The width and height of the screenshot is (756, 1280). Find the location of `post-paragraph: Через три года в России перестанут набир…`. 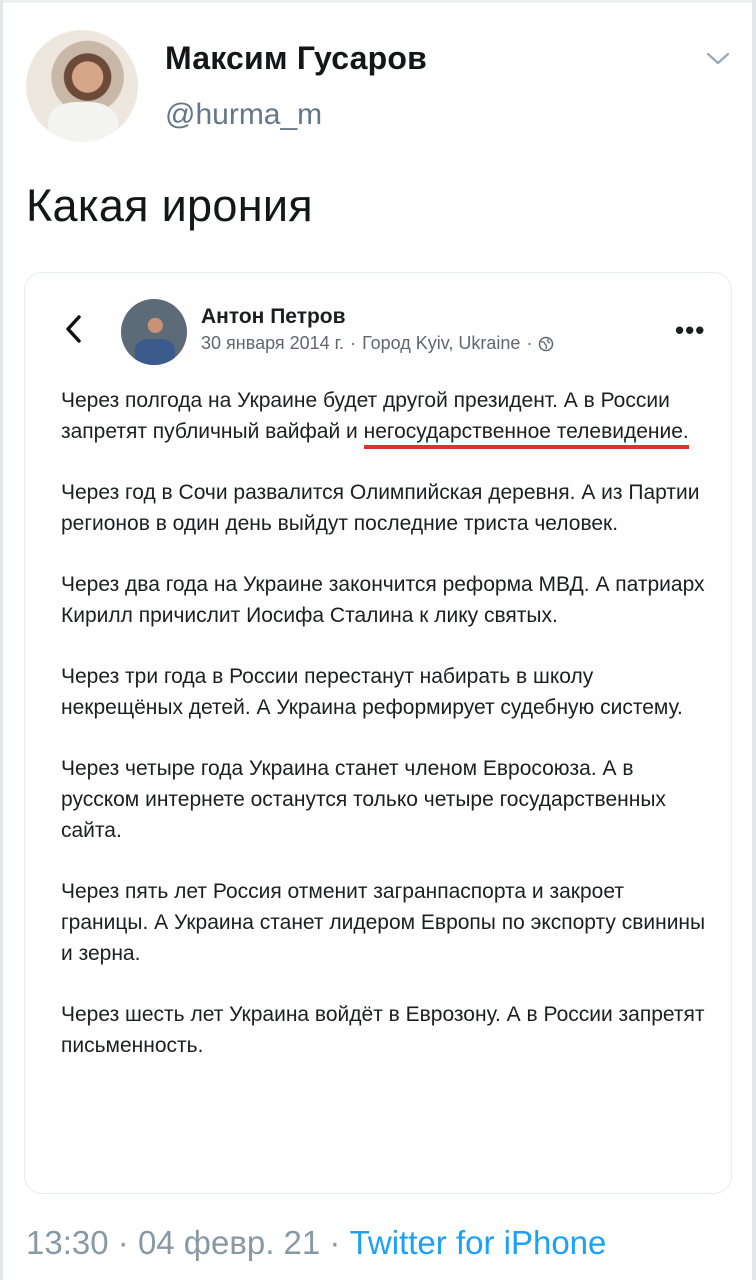

post-paragraph: Через три года в России перестанут набир… is located at coordinates (372, 692).